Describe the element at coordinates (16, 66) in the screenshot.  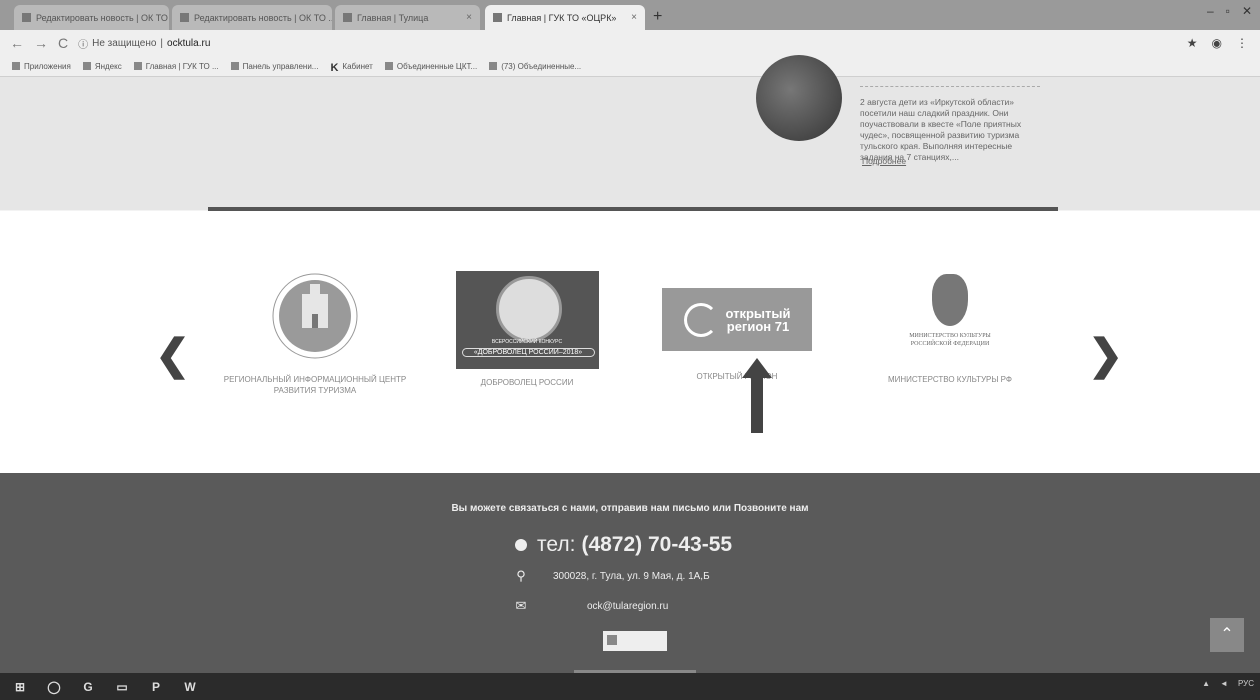
I see `apps-icon` at that location.